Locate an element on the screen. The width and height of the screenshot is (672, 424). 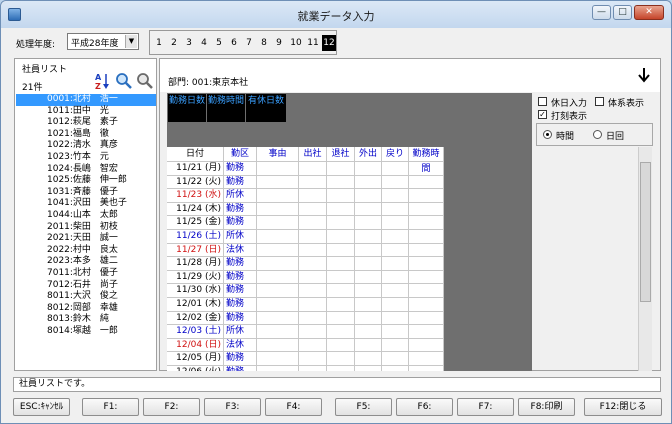
table-row: 11/23 (水) 所休 is located at coordinates (305, 196).